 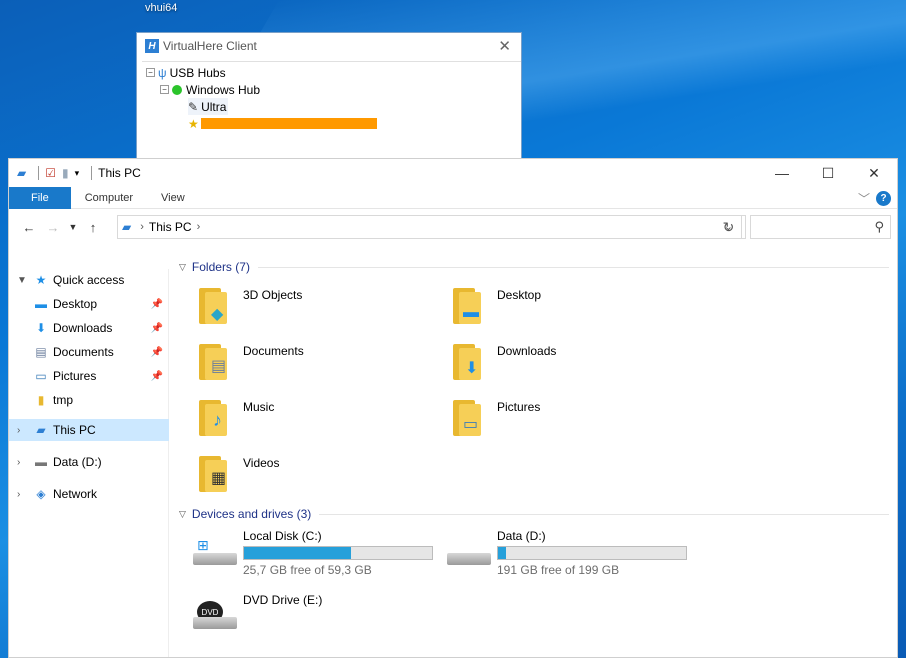 I want to click on videos-folder-icon: ▦, so click(x=214, y=472).